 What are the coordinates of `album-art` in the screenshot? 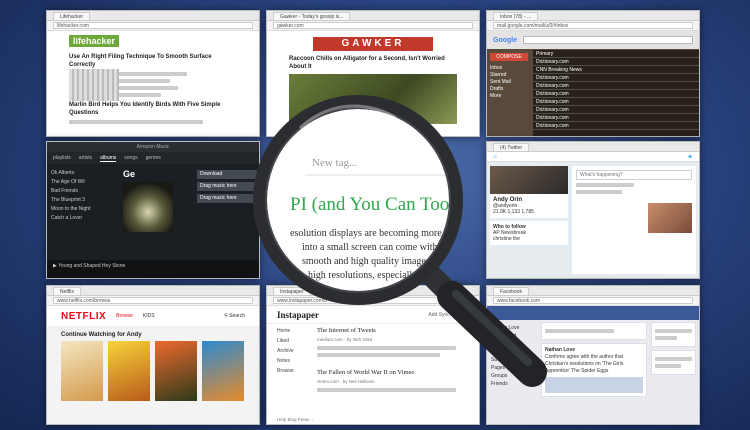 It's located at (148, 207).